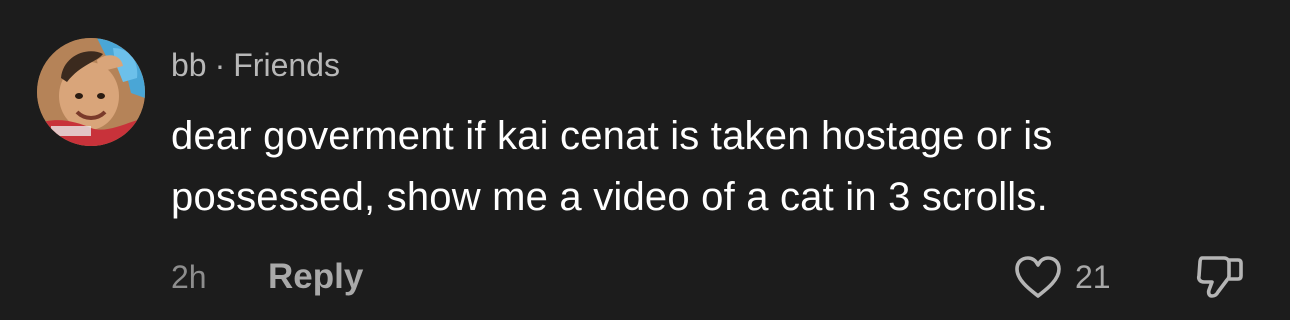 This screenshot has height=320, width=1290. What do you see at coordinates (315, 277) in the screenshot?
I see `reply-button: Reply` at bounding box center [315, 277].